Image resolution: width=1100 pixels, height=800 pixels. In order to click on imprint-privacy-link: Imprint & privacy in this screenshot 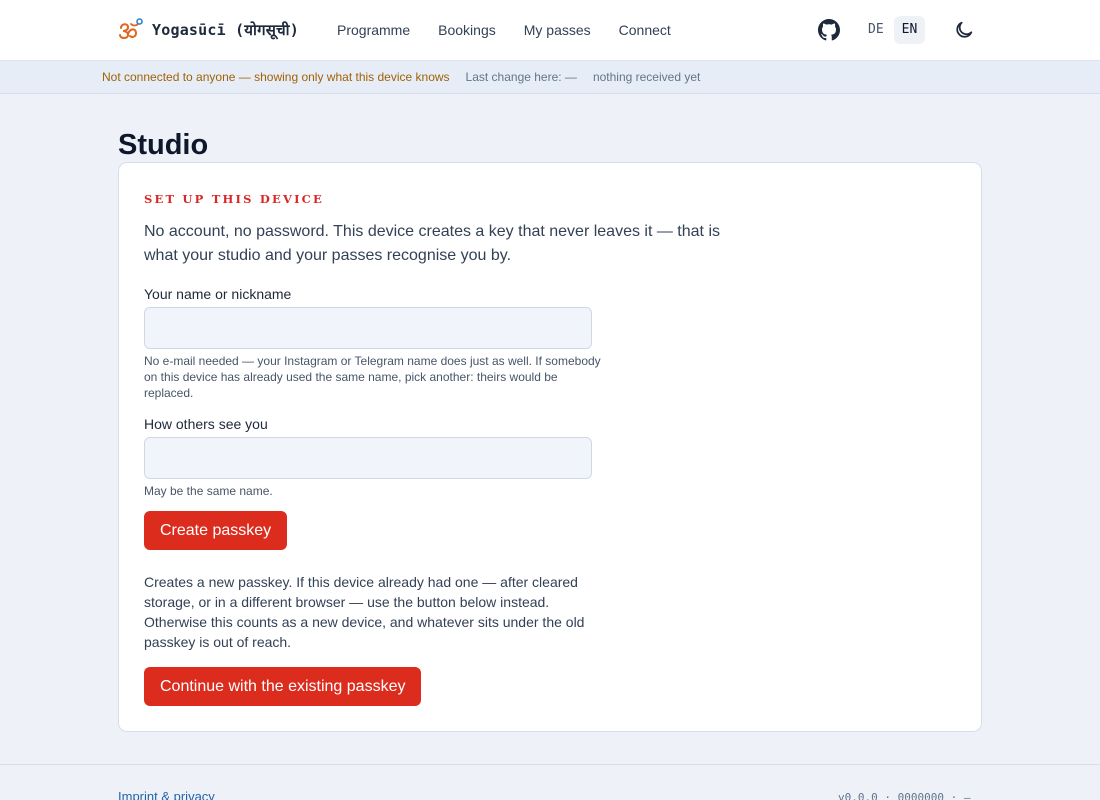, I will do `click(166, 794)`.